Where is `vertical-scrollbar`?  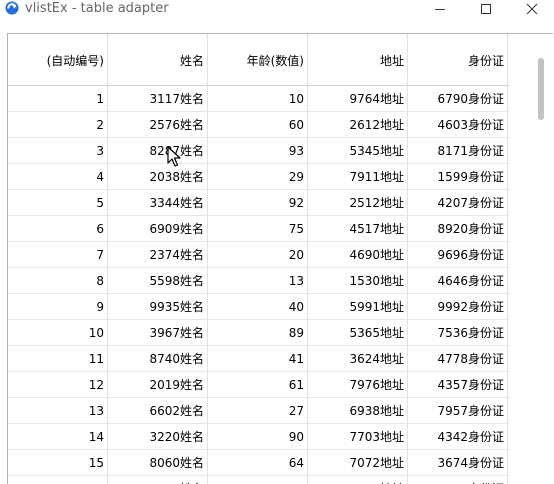
vertical-scrollbar is located at coordinates (541, 259).